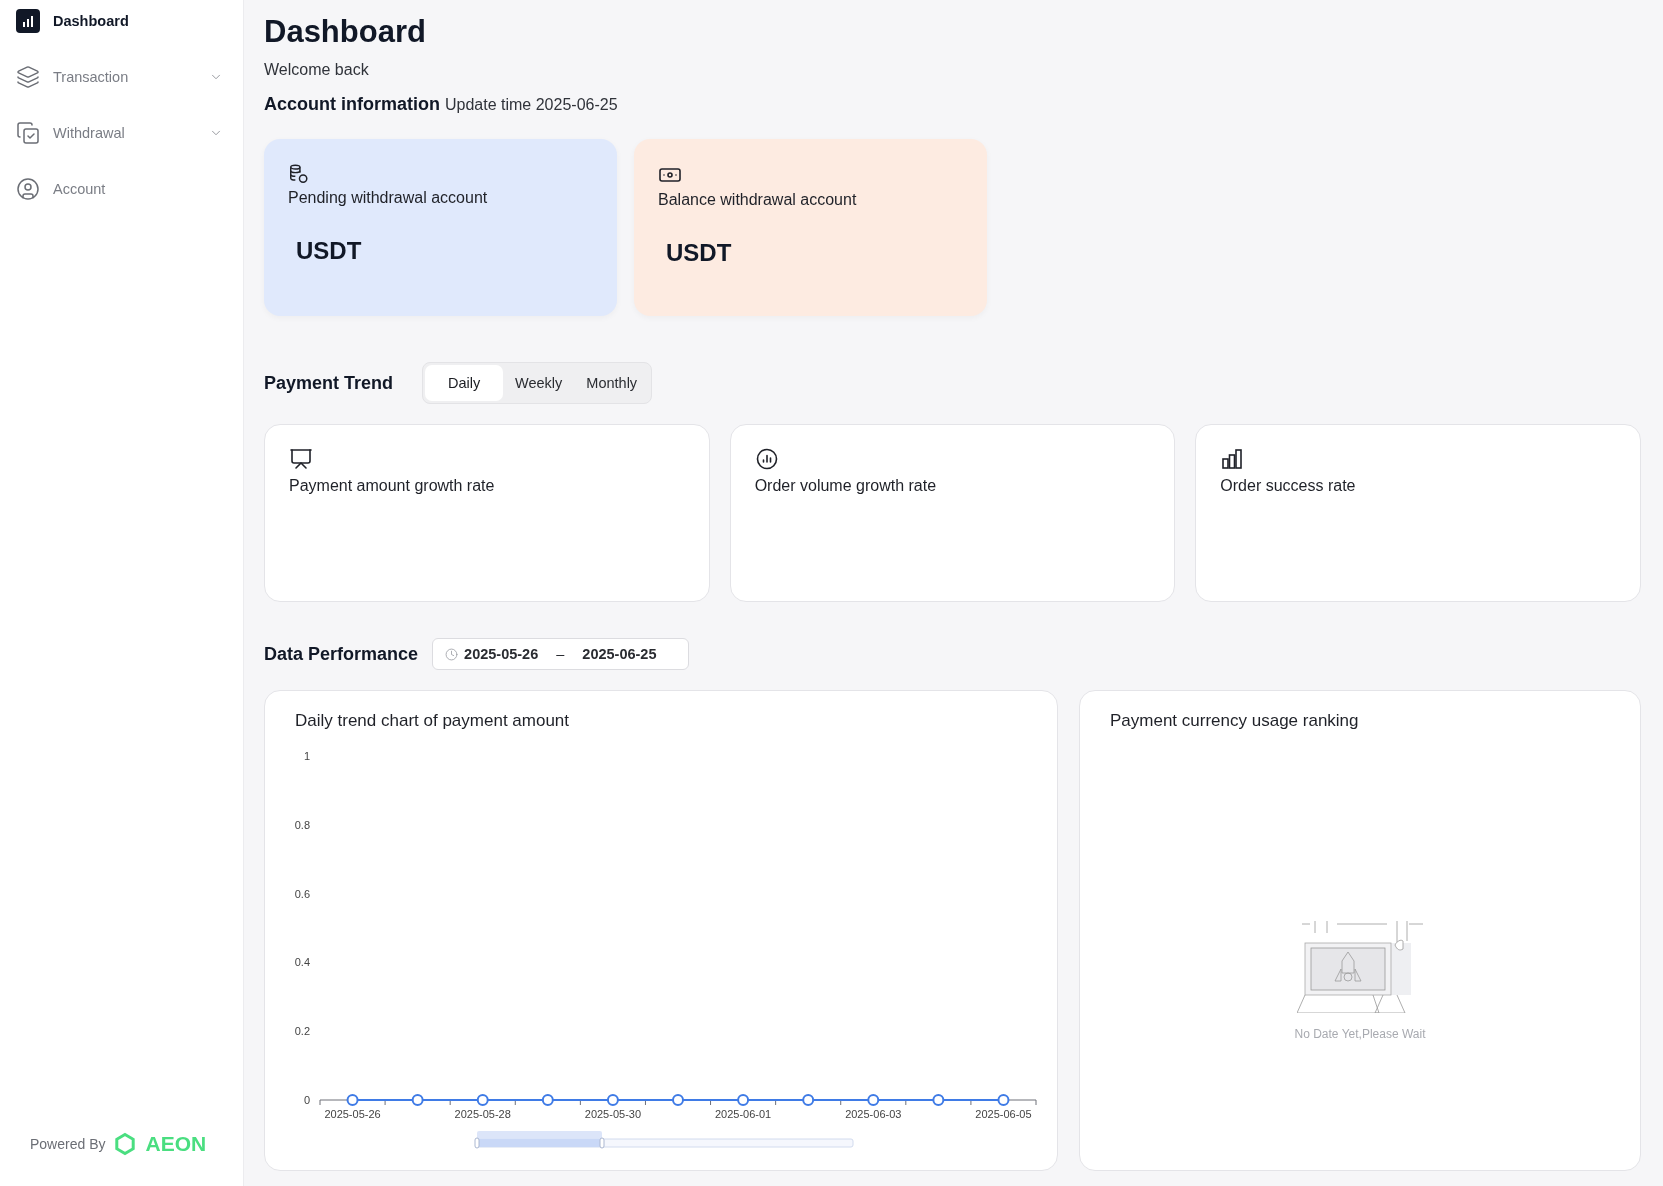  What do you see at coordinates (302, 962) in the screenshot?
I see `y-axis-label: 0.4` at bounding box center [302, 962].